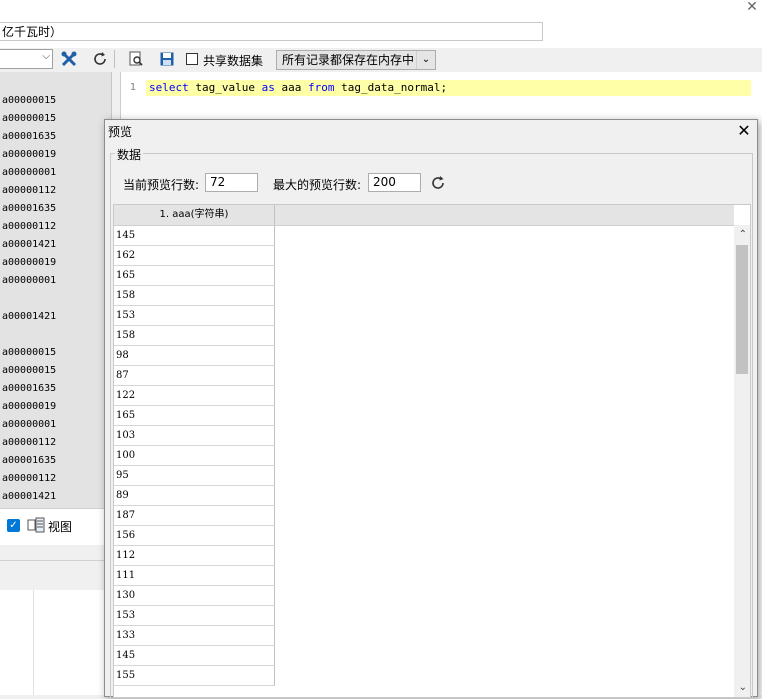  What do you see at coordinates (46, 56) in the screenshot?
I see `chevron-down-icon: ⌵` at bounding box center [46, 56].